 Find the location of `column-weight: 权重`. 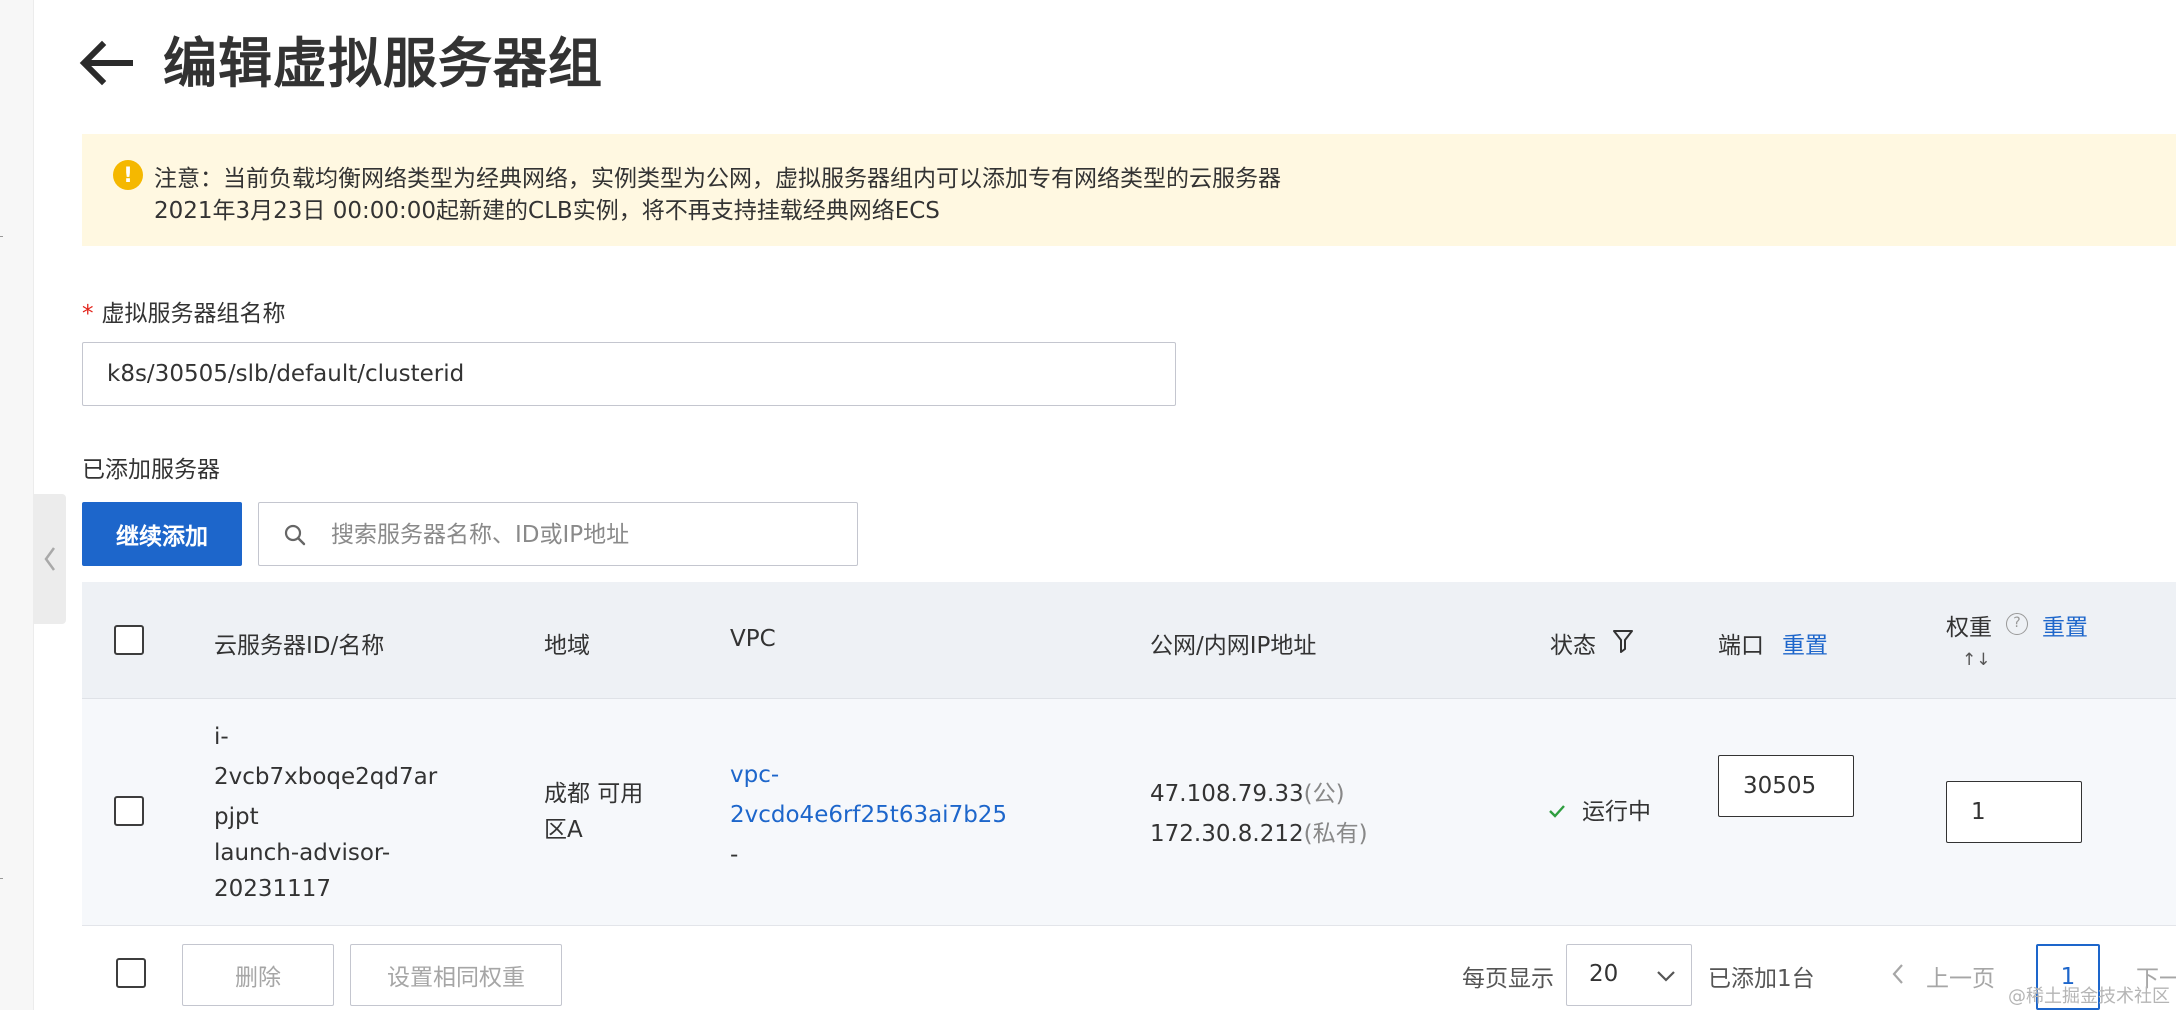

column-weight: 权重 is located at coordinates (1969, 628).